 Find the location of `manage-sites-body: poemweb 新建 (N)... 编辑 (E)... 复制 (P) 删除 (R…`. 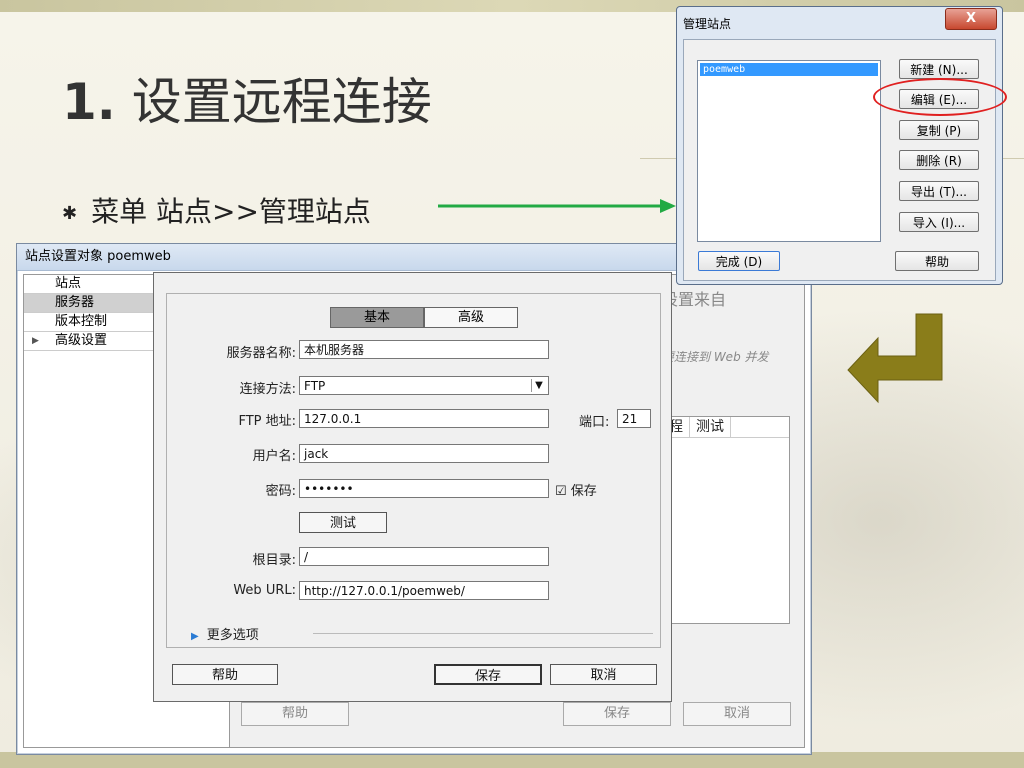

manage-sites-body: poemweb 新建 (N)... 编辑 (E)... 复制 (P) 删除 (R… is located at coordinates (839, 160).